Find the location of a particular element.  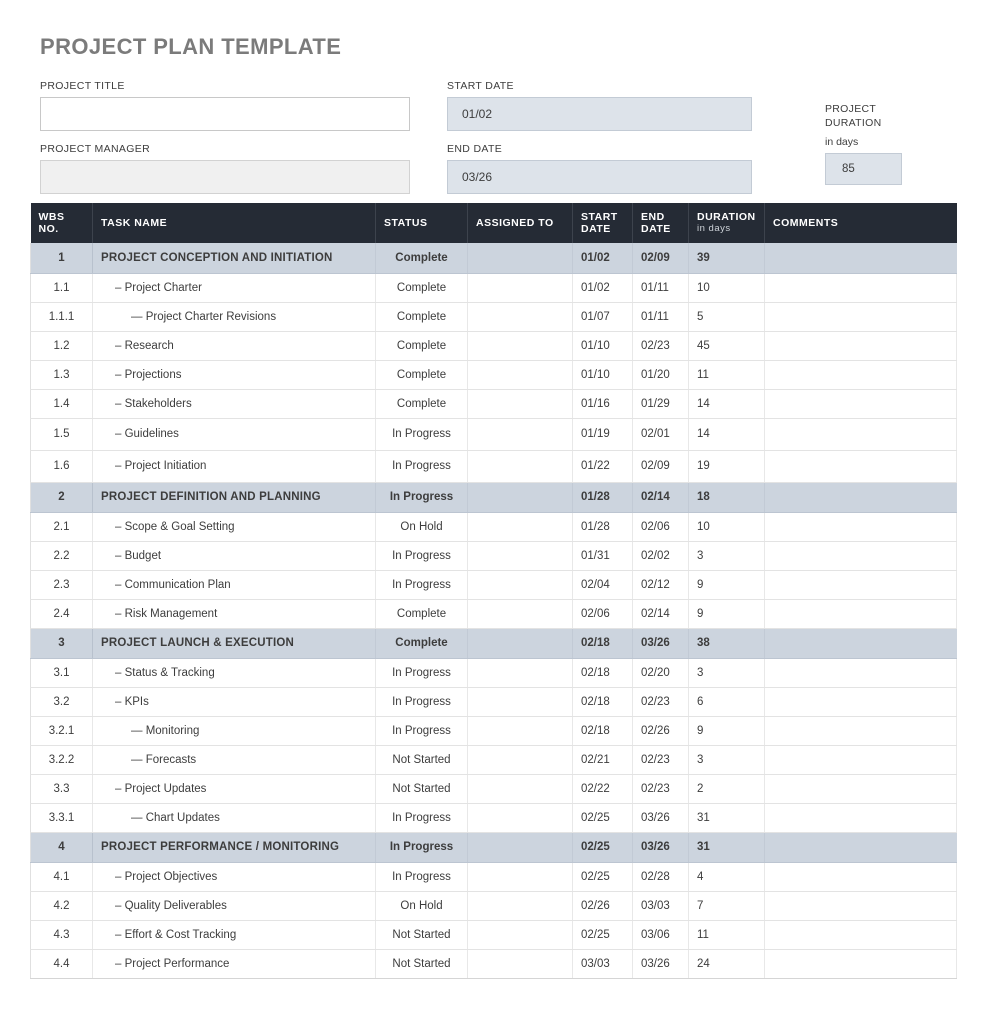

cell-start: 01/19 is located at coordinates (602, 434).